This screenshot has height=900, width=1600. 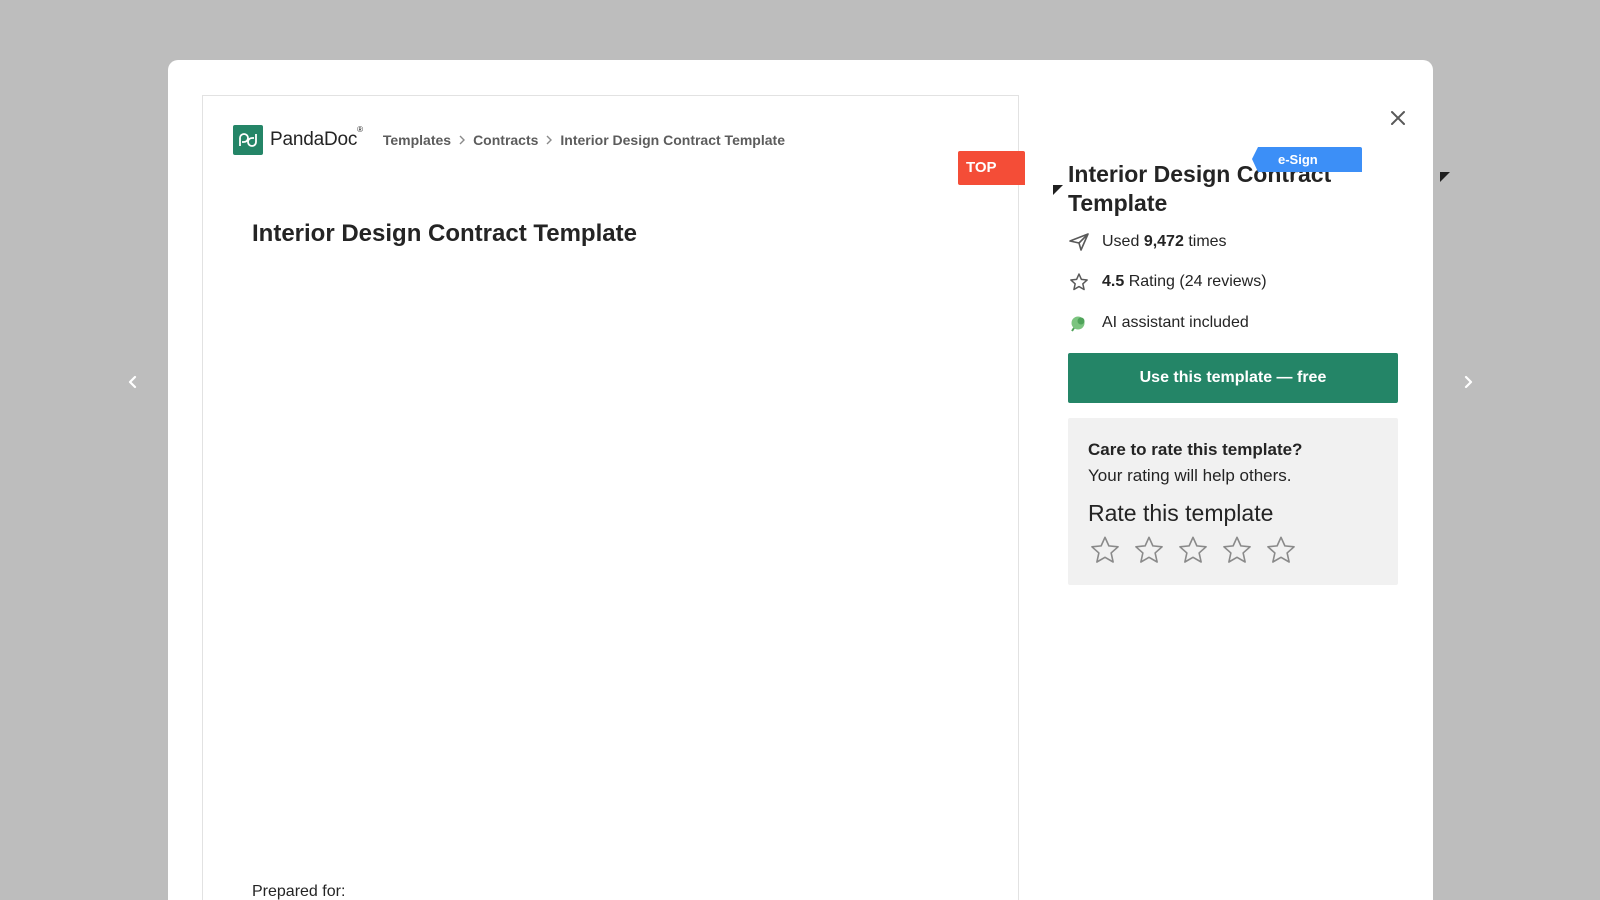 What do you see at coordinates (1195, 449) in the screenshot?
I see `rate-question: Care to rate this template?` at bounding box center [1195, 449].